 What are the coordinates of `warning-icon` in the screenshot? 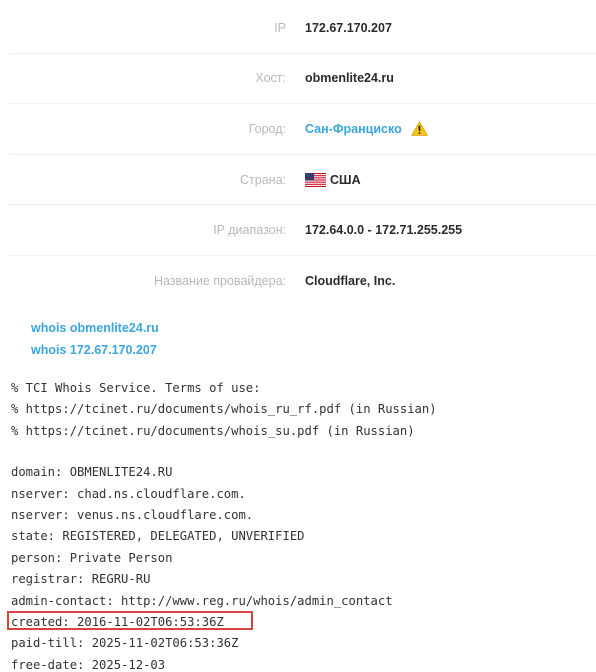 It's located at (419, 129).